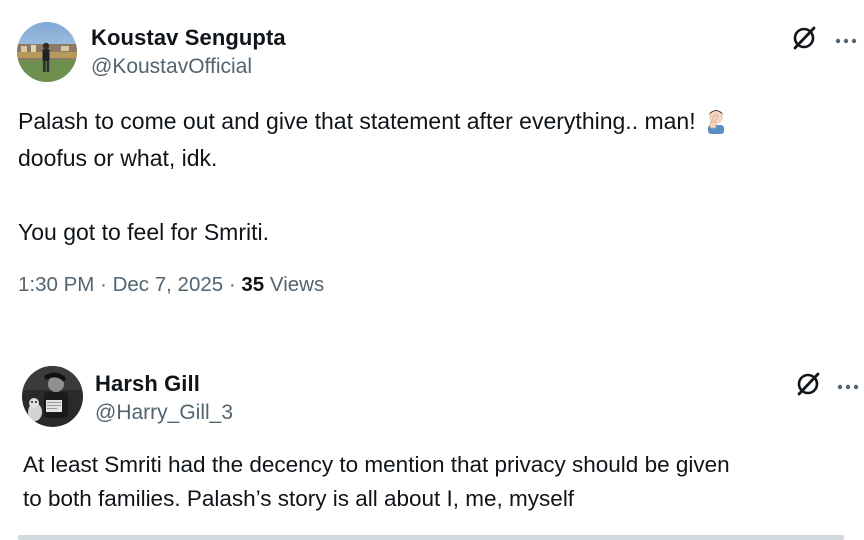  Describe the element at coordinates (431, 537) in the screenshot. I see `divider` at that location.